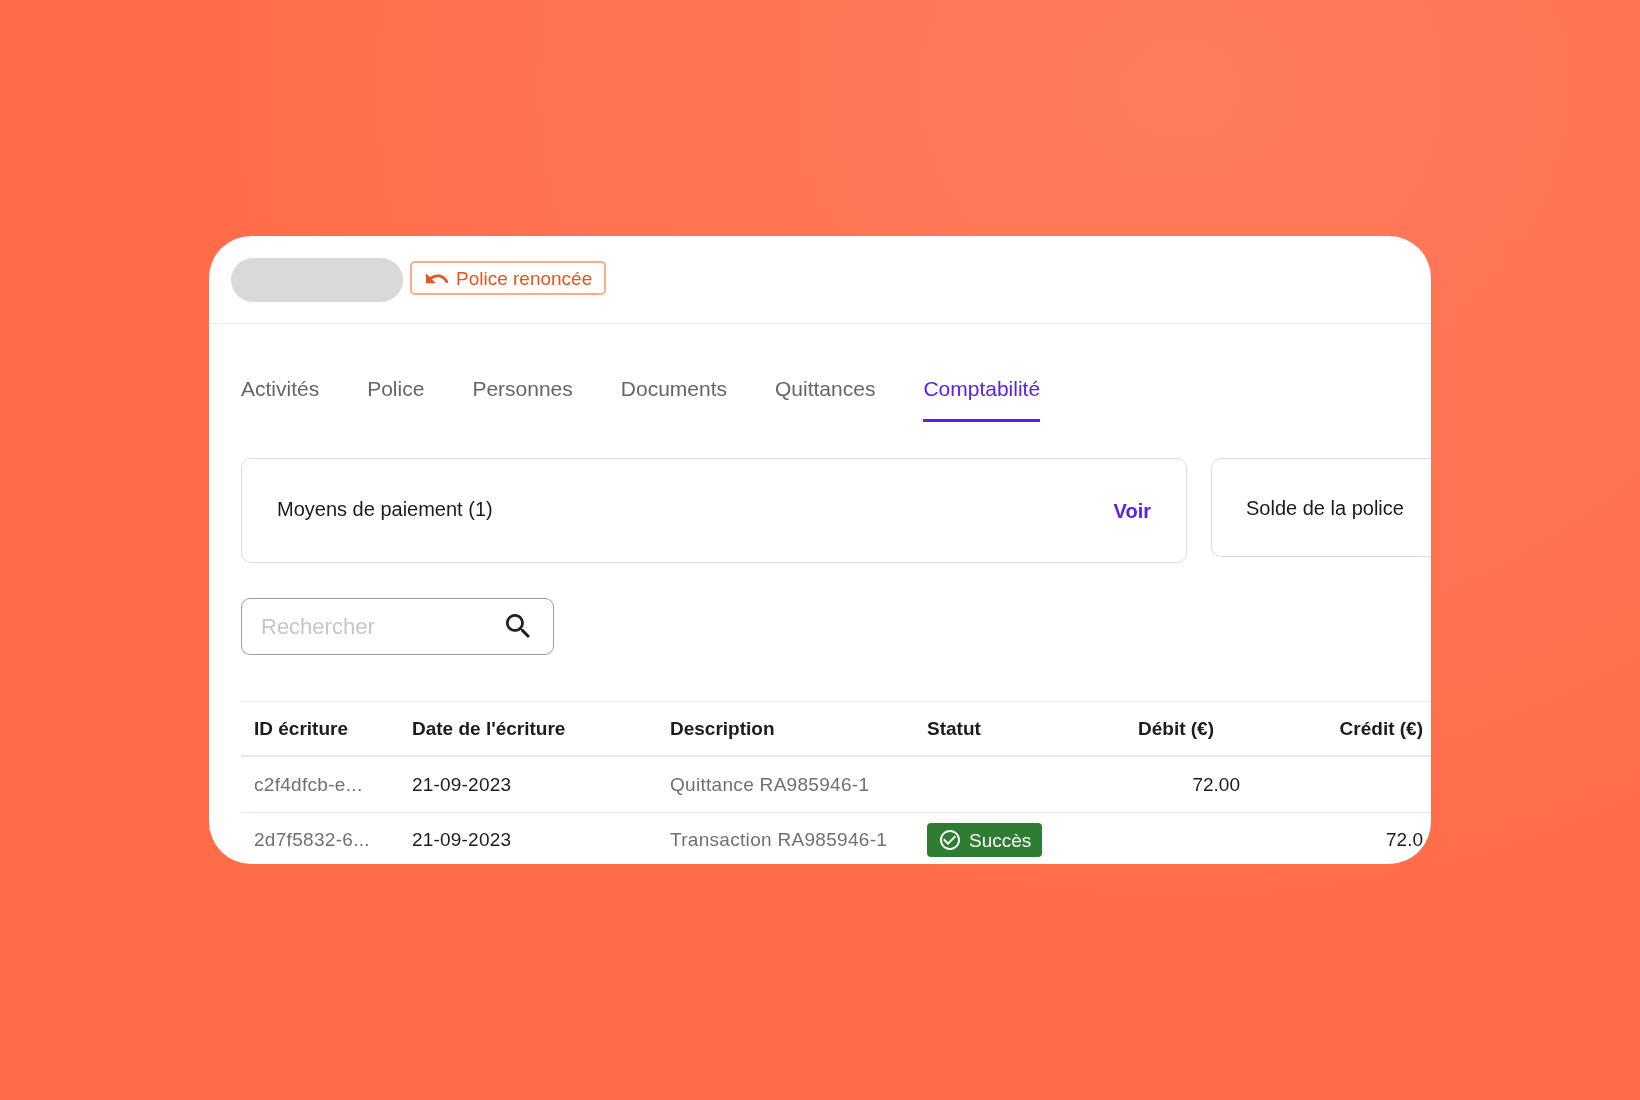  I want to click on tab: Comptabilité, so click(982, 398).